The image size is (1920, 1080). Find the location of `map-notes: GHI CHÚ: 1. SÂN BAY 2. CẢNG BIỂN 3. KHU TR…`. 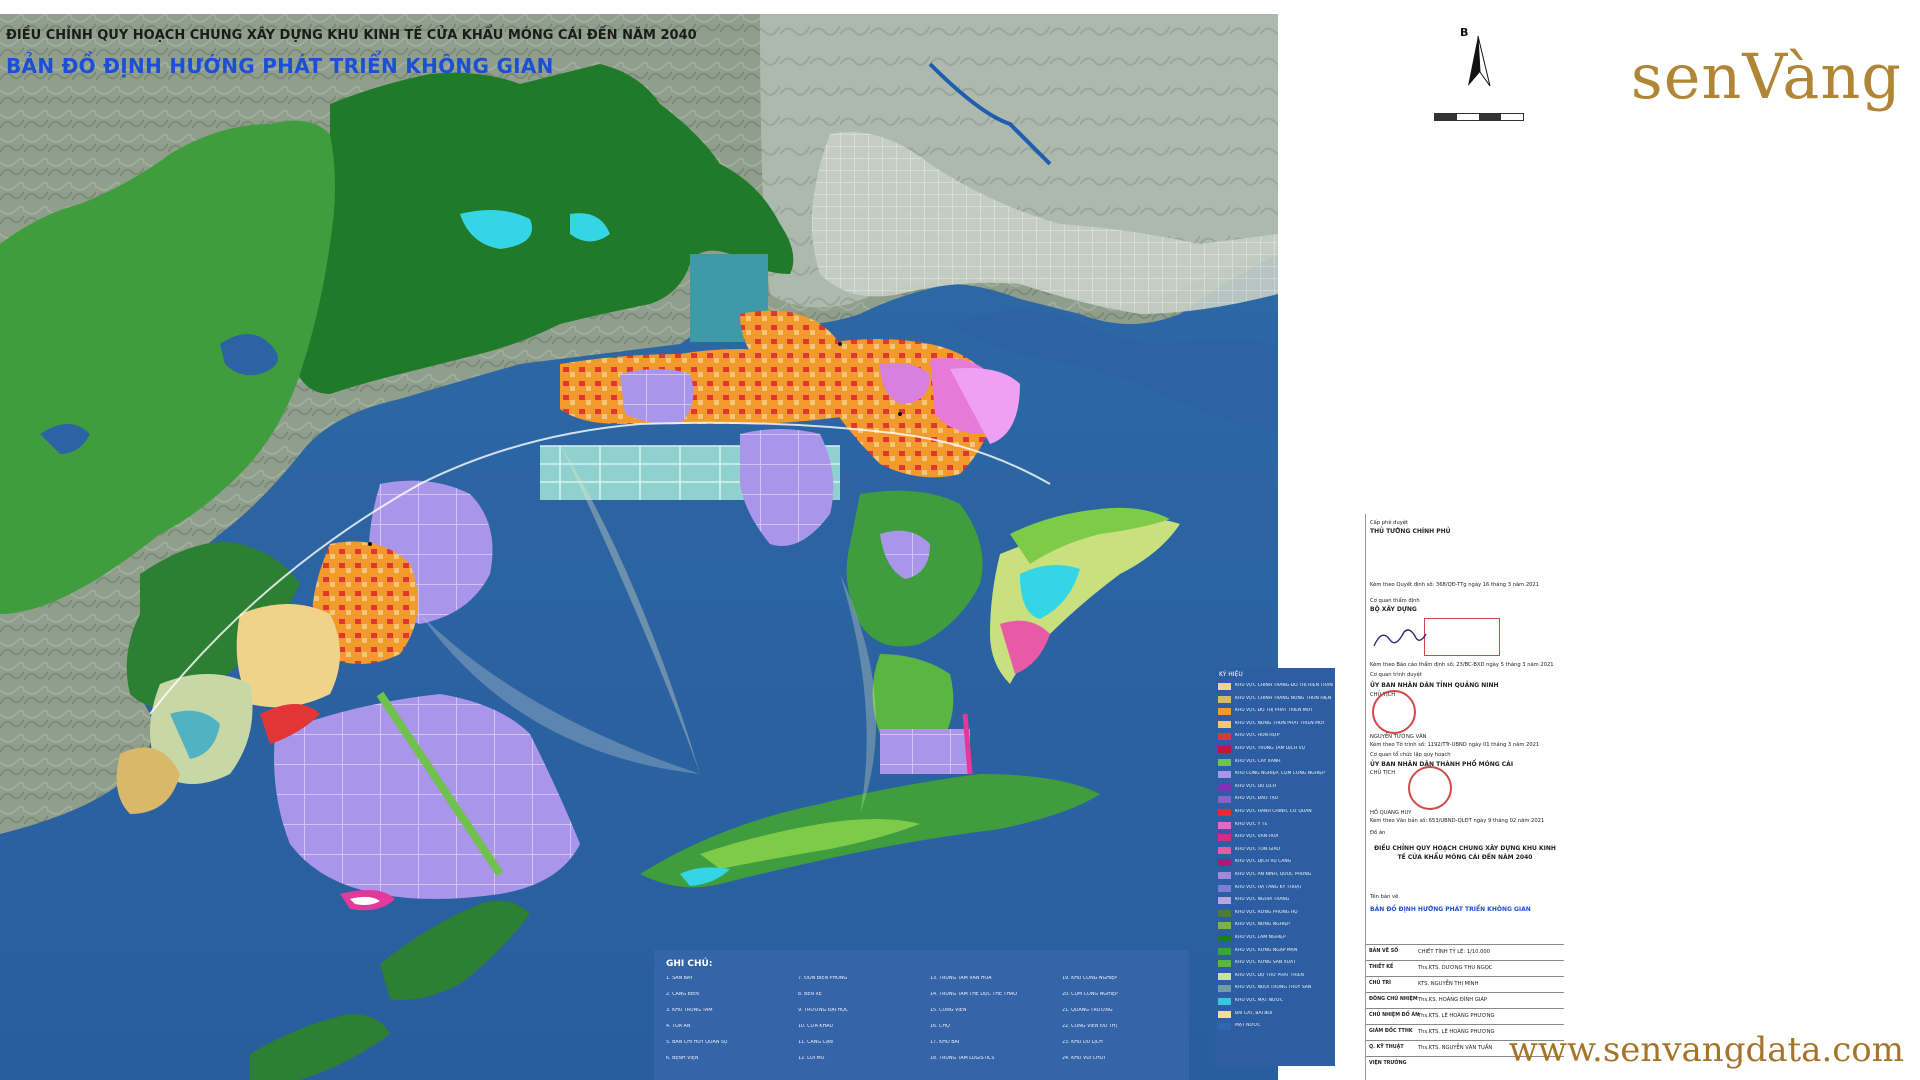

map-notes: GHI CHÚ: 1. SÂN BAY 2. CẢNG BIỂN 3. KHU TR… is located at coordinates (921, 1015).